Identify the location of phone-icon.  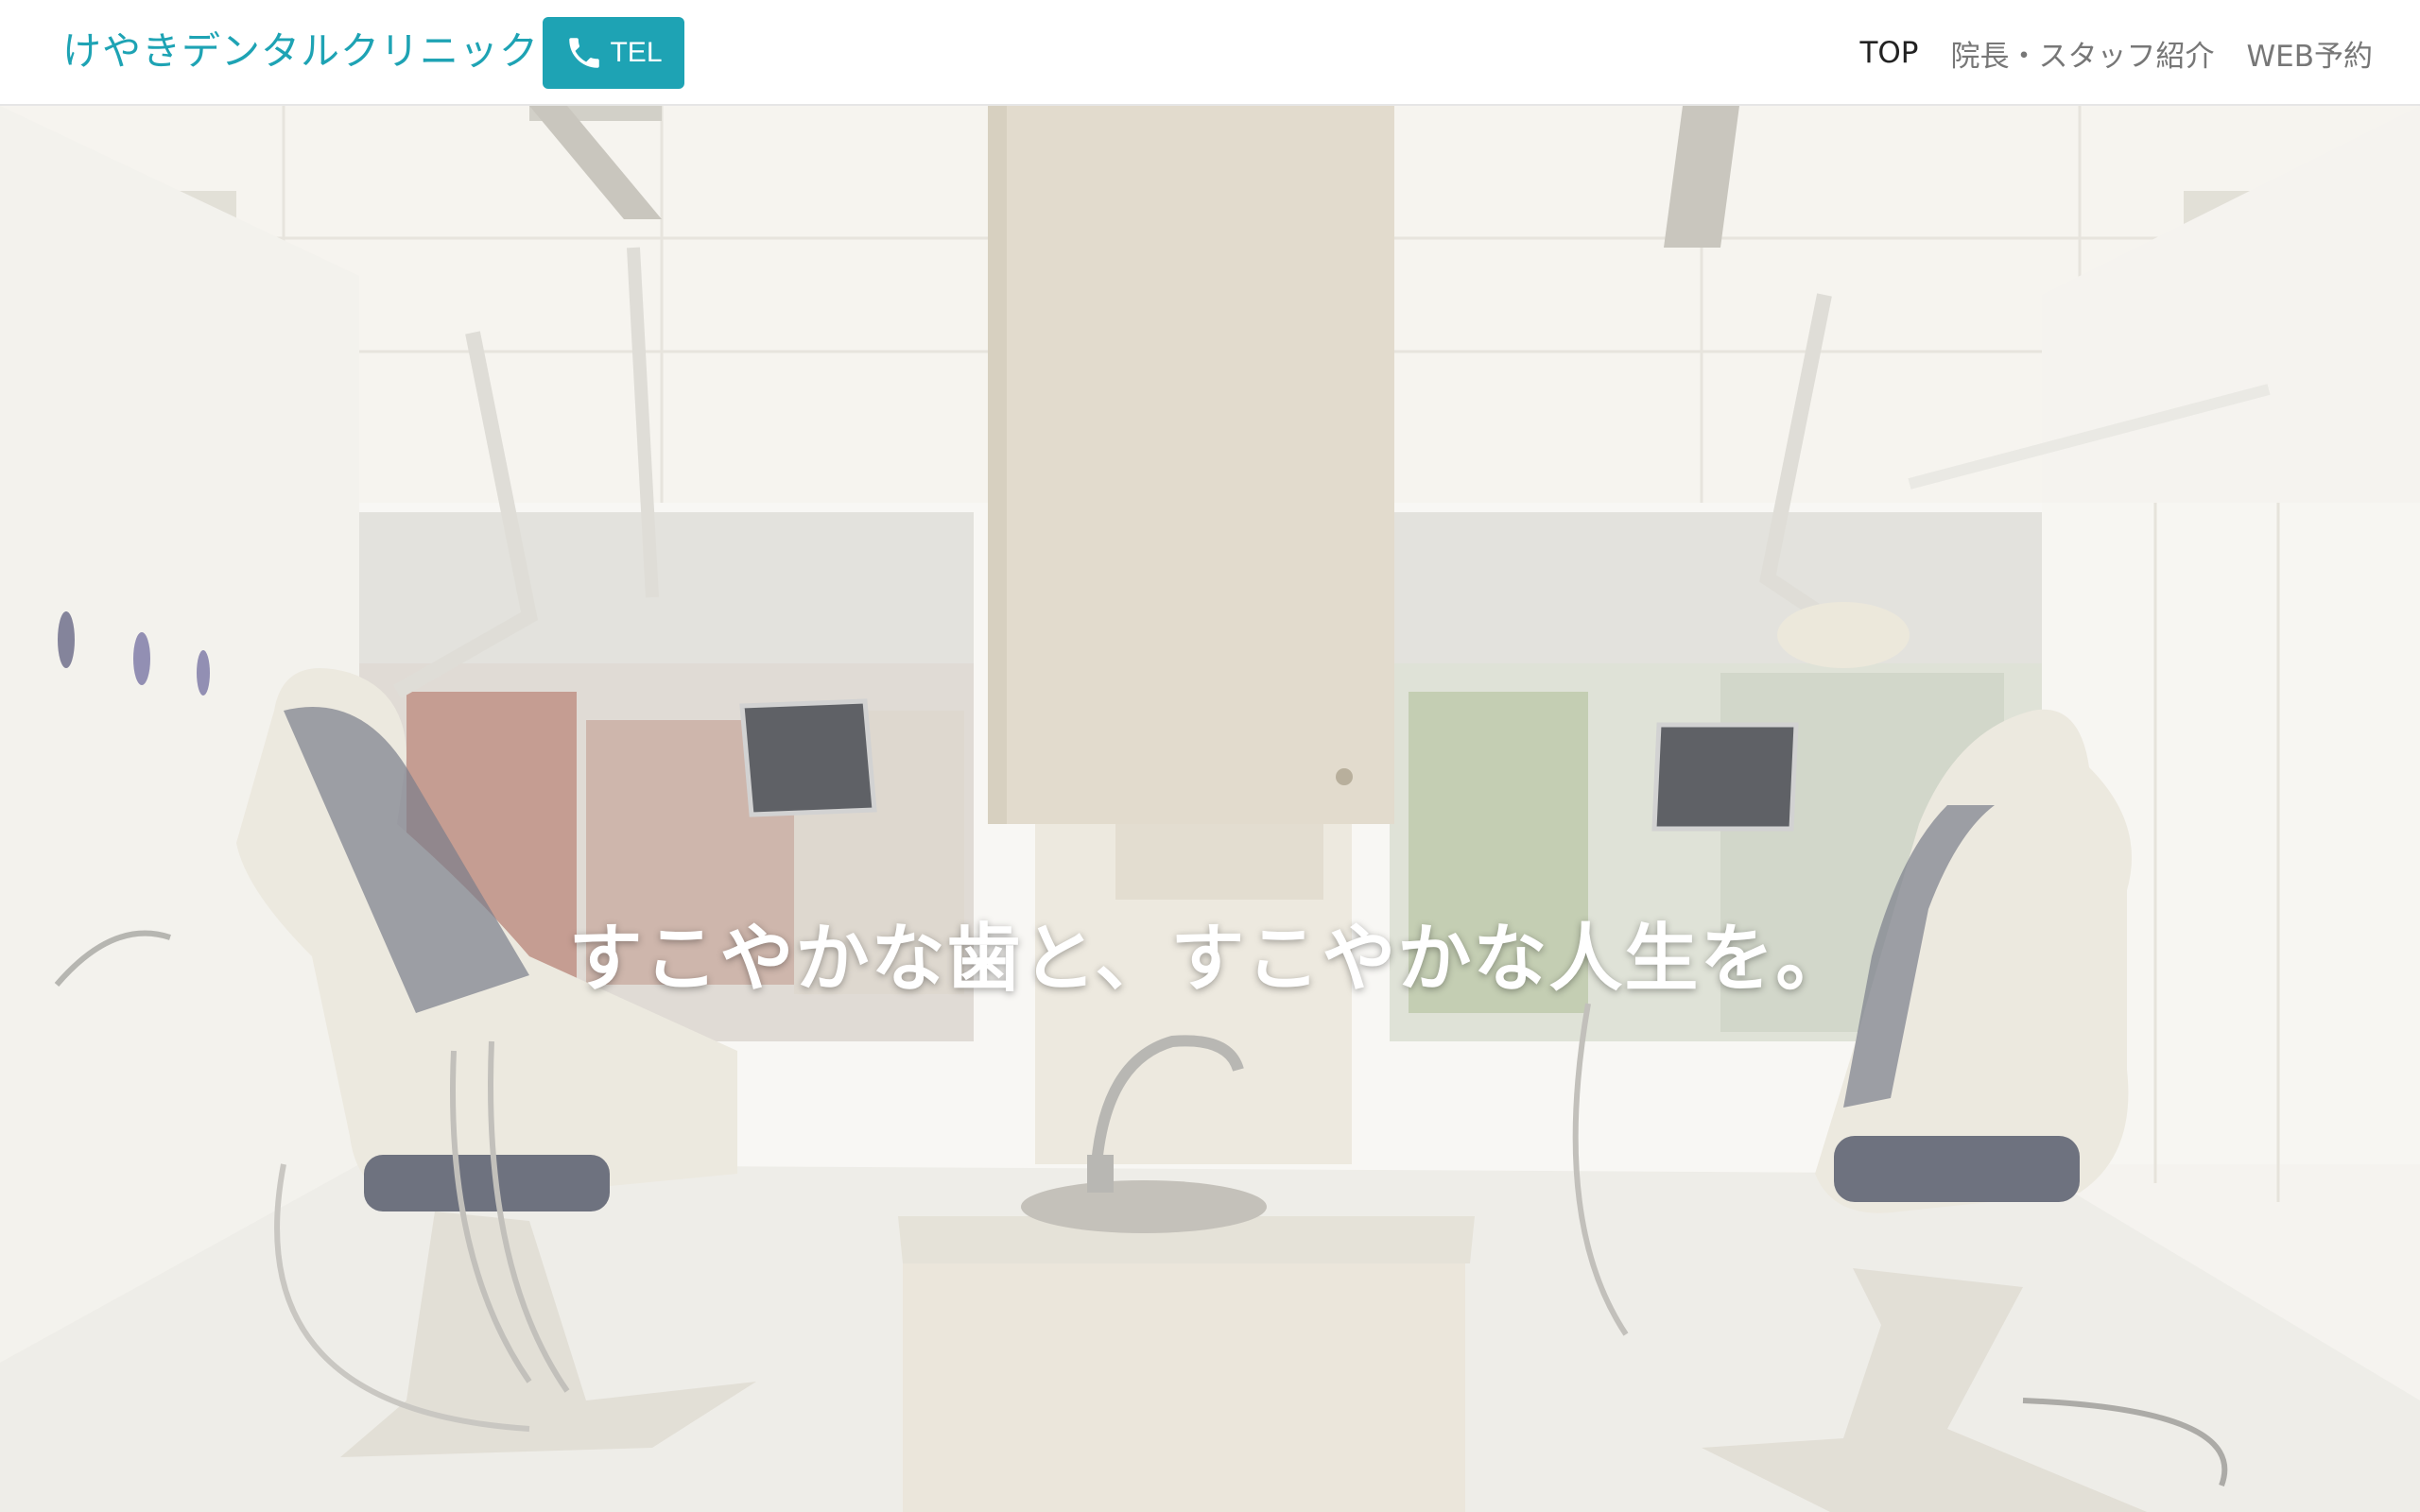
(584, 53).